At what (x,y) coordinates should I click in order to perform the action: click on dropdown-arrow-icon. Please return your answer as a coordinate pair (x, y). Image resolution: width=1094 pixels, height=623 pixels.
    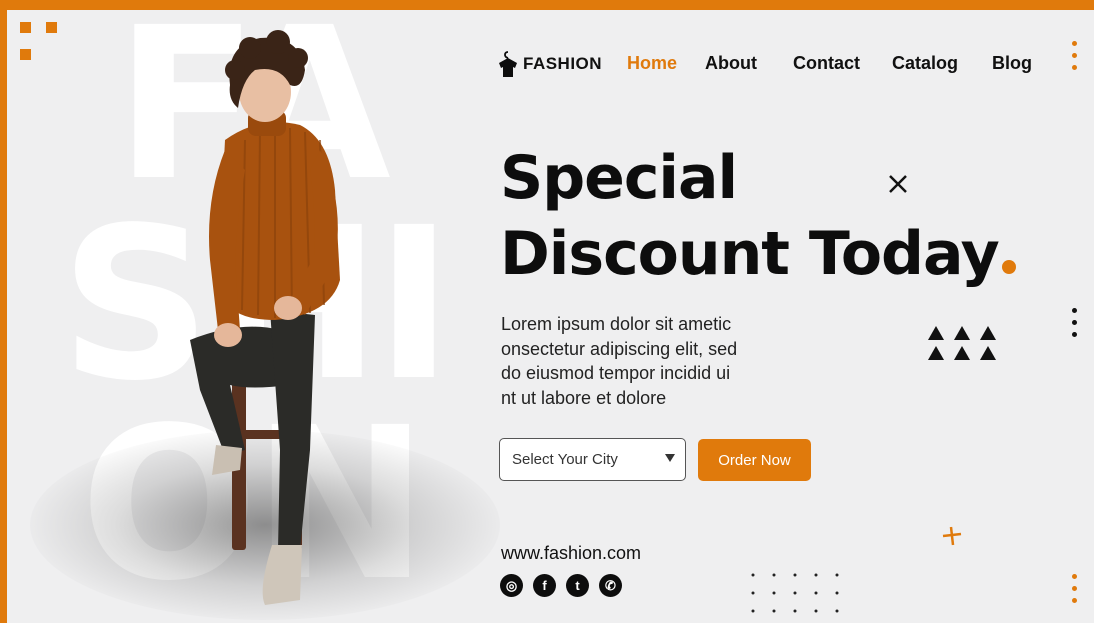
    Looking at the image, I should click on (670, 458).